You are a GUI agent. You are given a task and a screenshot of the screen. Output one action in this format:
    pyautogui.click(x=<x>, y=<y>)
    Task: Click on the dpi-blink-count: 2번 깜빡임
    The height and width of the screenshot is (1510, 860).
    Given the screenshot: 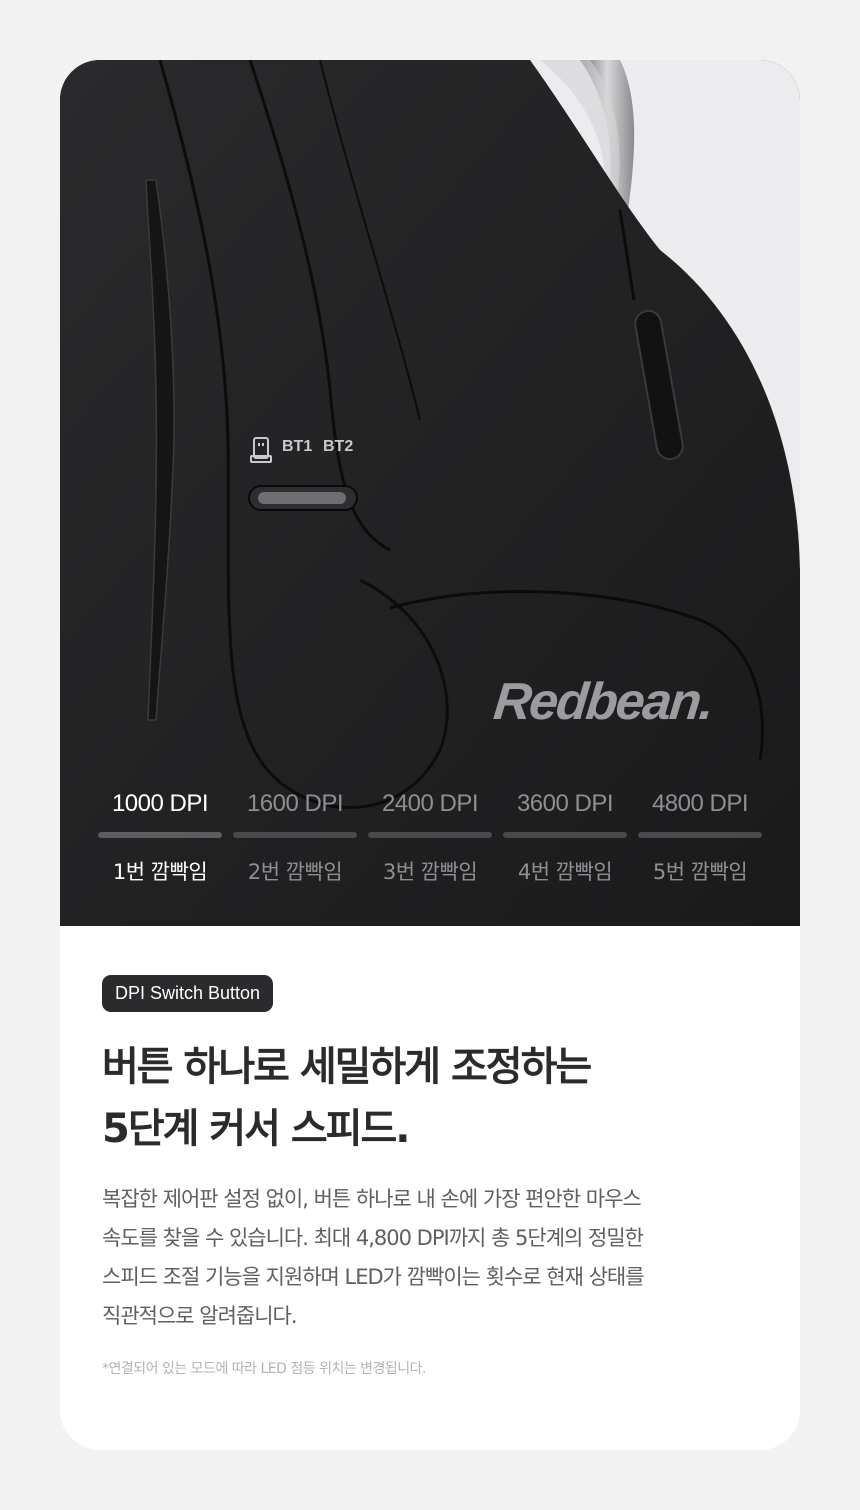 What is the action you would take?
    pyautogui.click(x=295, y=872)
    